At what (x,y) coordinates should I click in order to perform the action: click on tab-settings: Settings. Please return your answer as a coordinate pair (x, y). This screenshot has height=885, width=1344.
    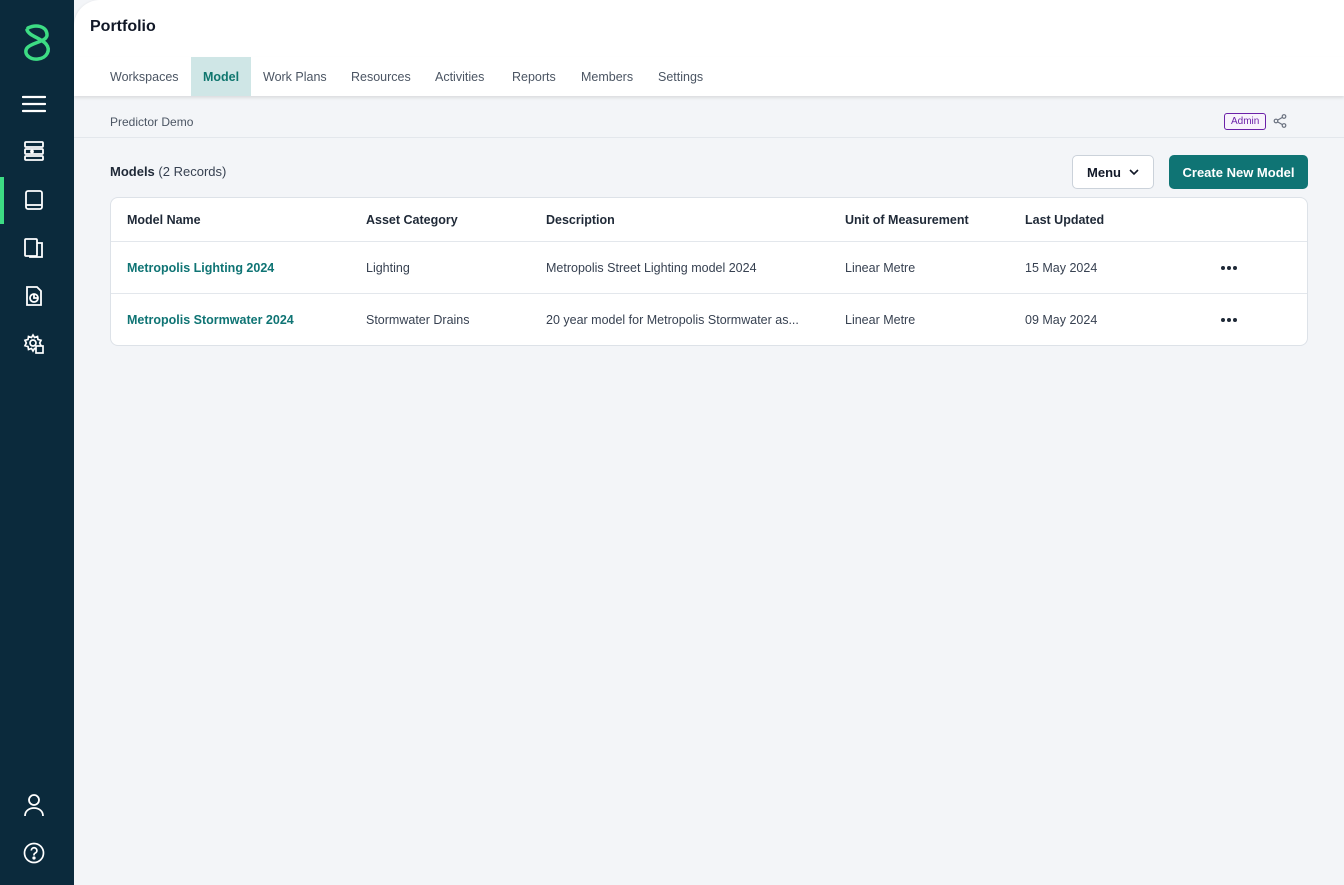
    Looking at the image, I should click on (680, 76).